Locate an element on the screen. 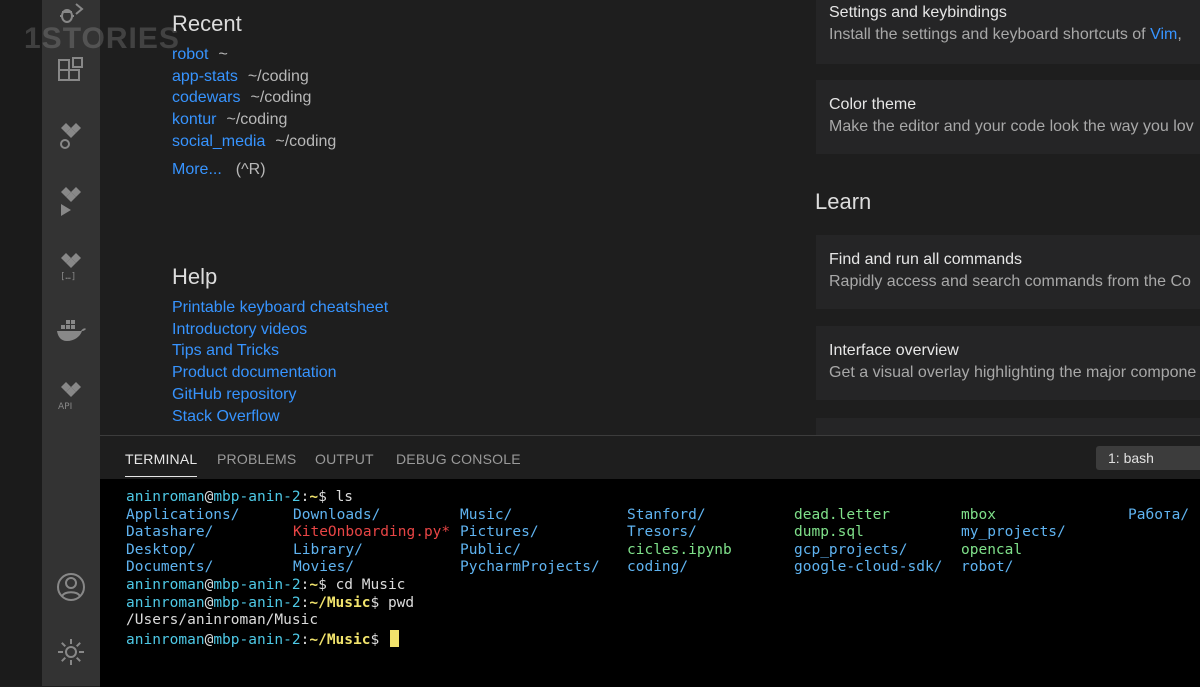 The height and width of the screenshot is (687, 1200). recent-item-name: social_media is located at coordinates (218, 141).